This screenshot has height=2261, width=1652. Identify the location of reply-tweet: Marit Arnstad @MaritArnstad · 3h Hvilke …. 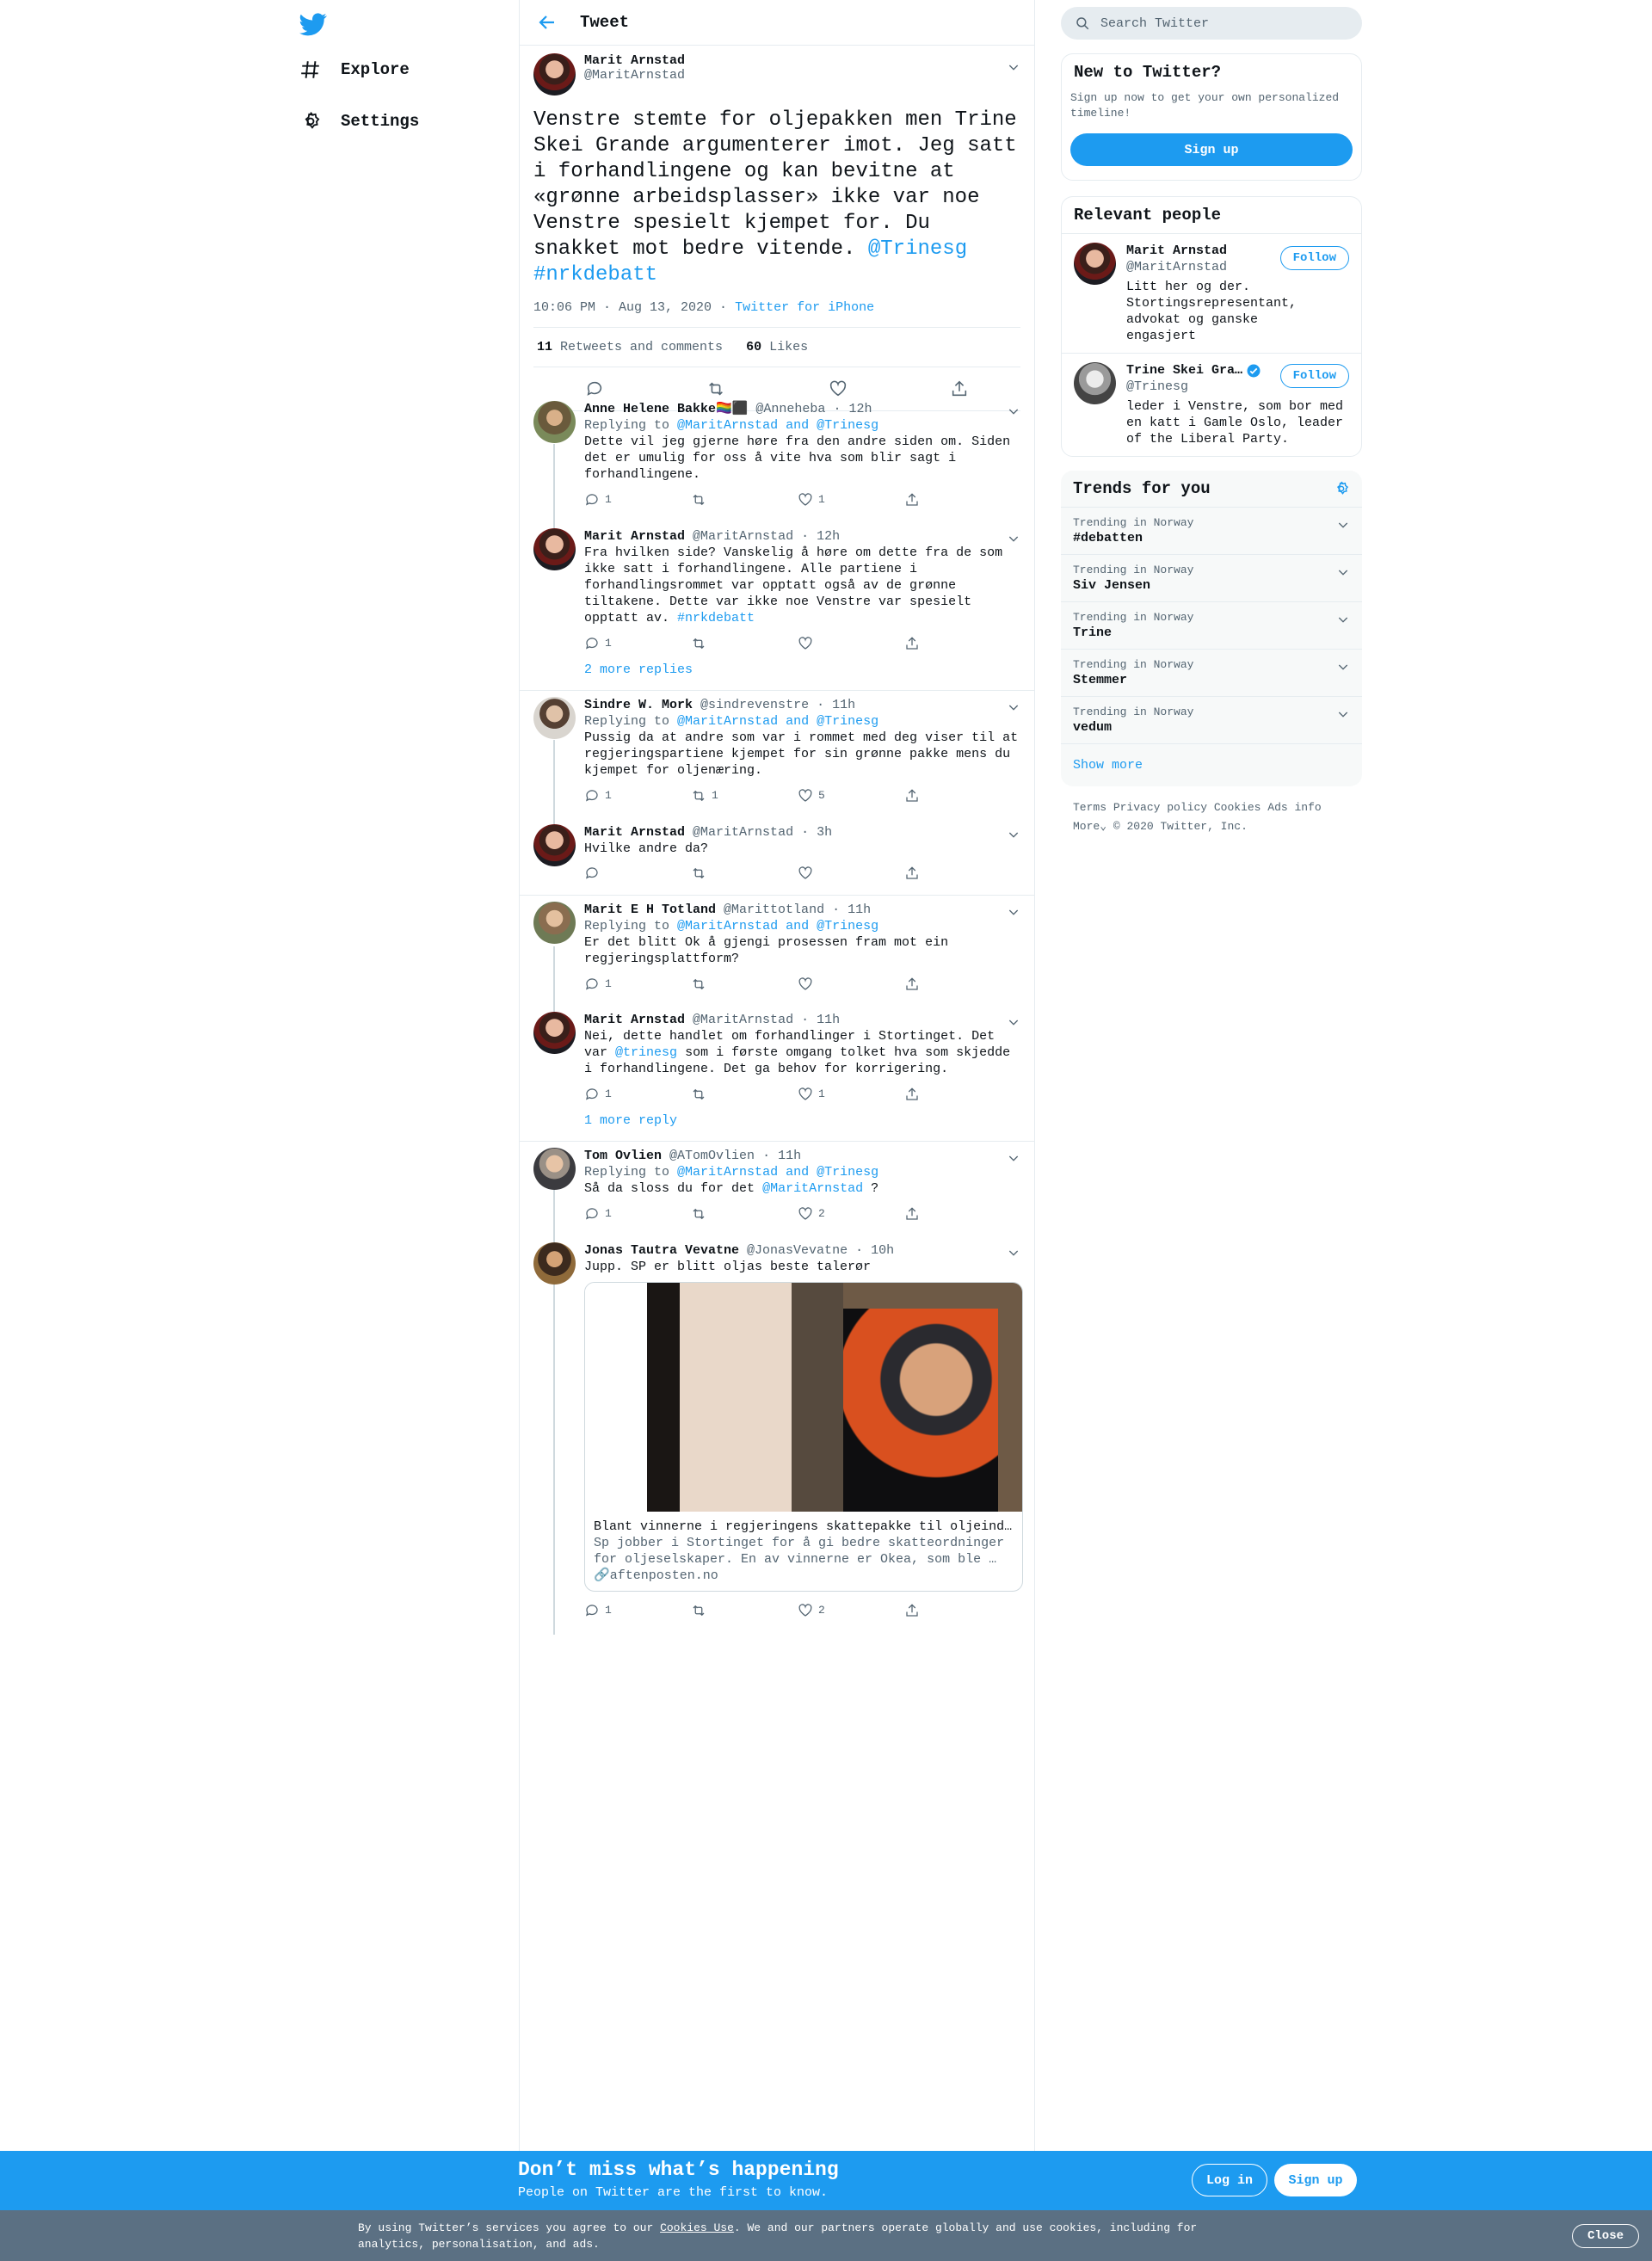
(777, 852).